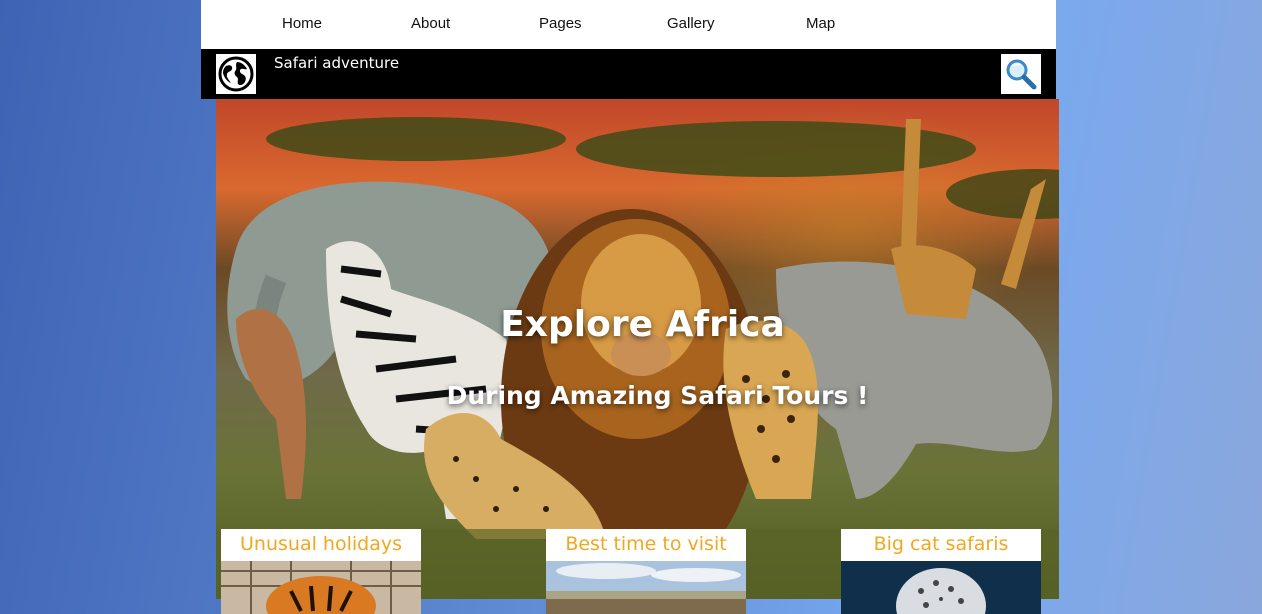 Image resolution: width=1262 pixels, height=614 pixels. Describe the element at coordinates (691, 23) in the screenshot. I see `nav-gallery: Gallery` at that location.